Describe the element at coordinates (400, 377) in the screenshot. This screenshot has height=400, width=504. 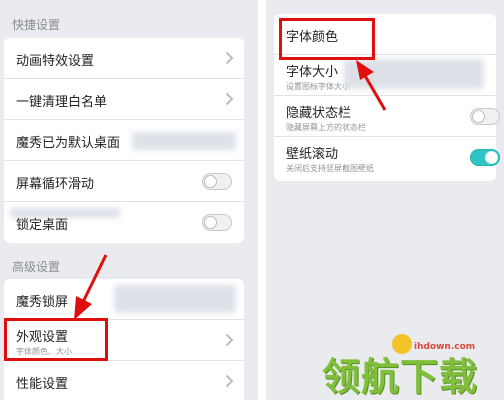
I see `watermark-text: 领航下载` at that location.